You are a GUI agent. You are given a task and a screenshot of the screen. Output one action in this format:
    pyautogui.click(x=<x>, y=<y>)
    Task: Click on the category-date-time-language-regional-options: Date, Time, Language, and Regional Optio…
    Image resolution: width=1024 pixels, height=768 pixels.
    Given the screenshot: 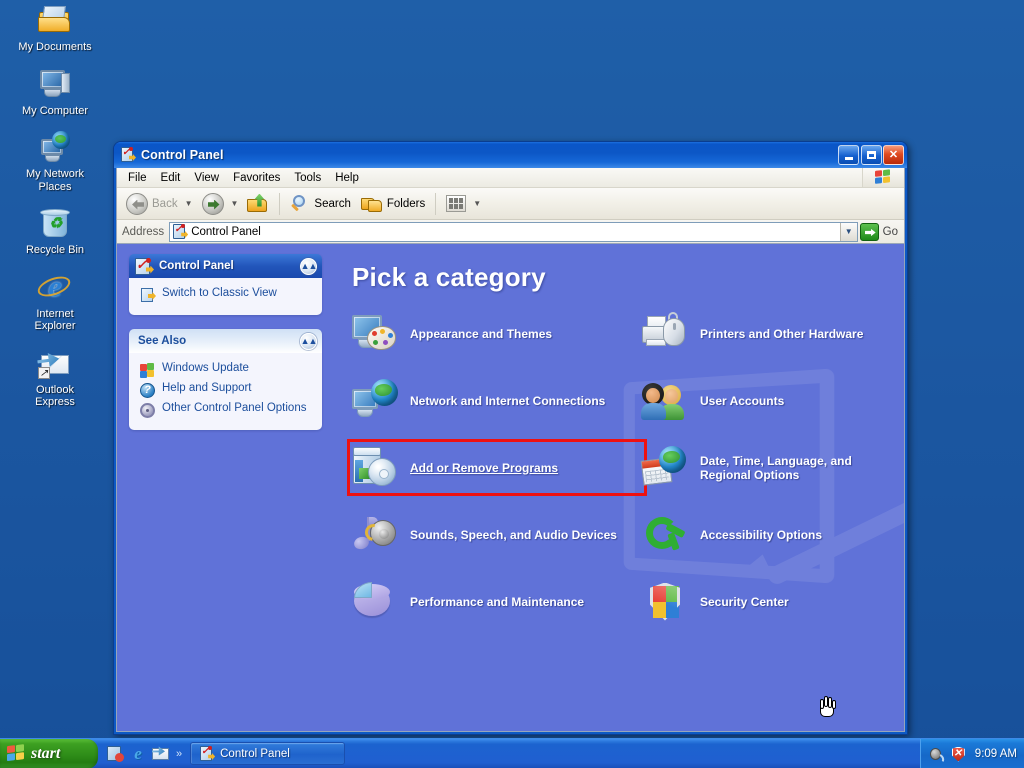 What is the action you would take?
    pyautogui.click(x=767, y=467)
    